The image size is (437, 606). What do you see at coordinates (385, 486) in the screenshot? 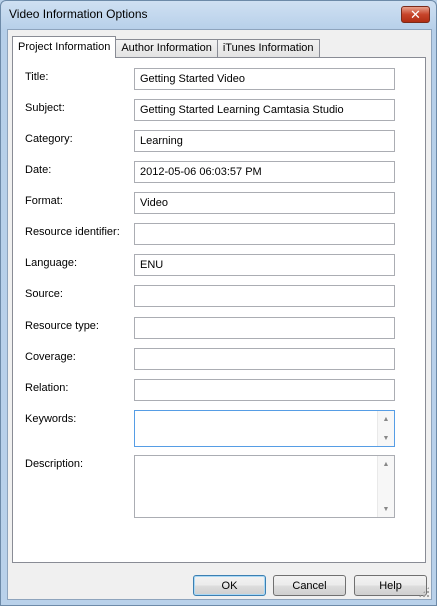
I see `description-scrollbar: ▲ ▼` at bounding box center [385, 486].